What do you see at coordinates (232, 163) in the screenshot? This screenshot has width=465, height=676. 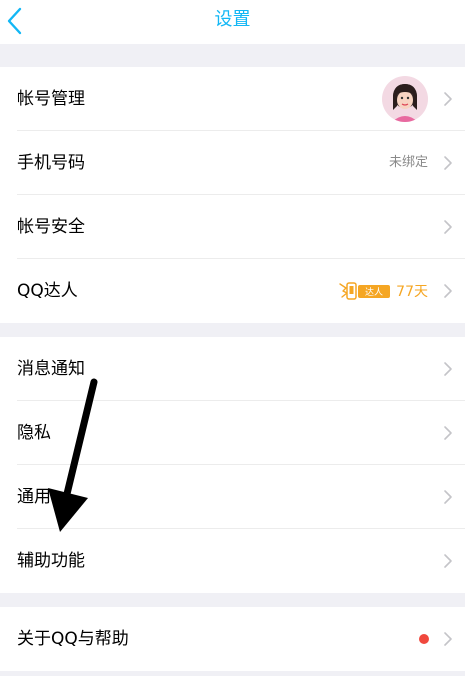 I see `row-phone-number: 手机号码 未绑定` at bounding box center [232, 163].